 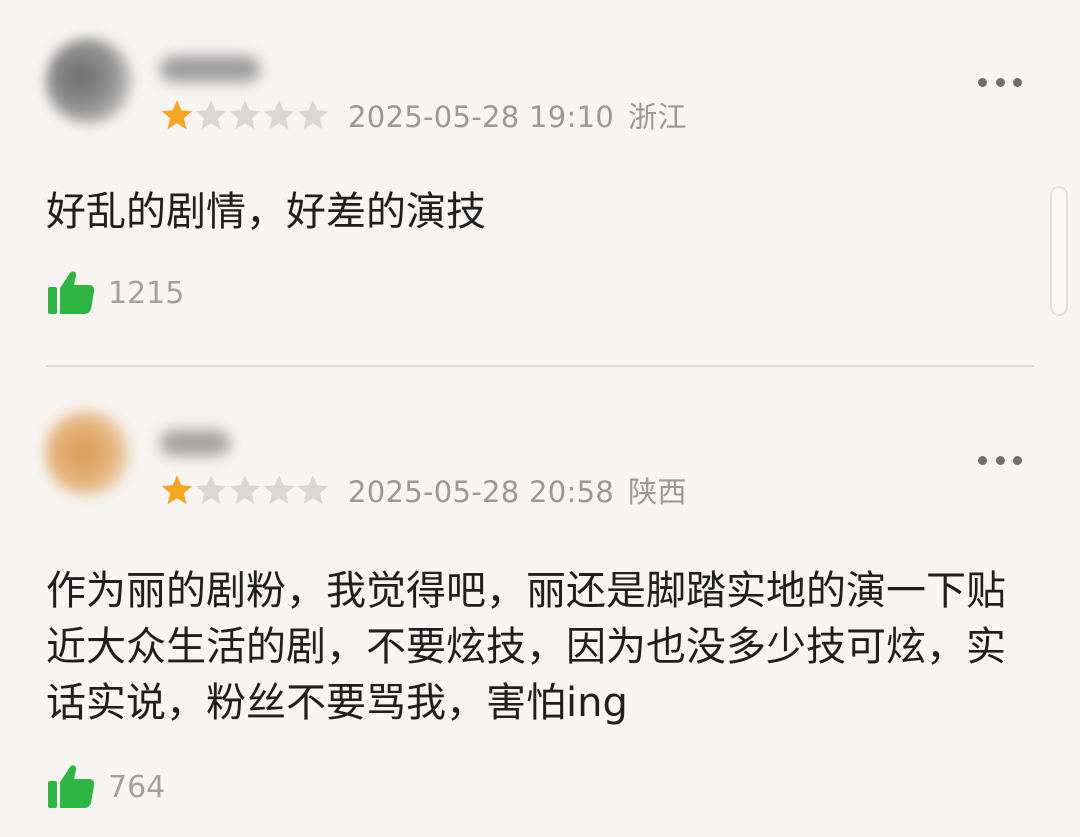 I want to click on avatar, so click(x=87, y=453).